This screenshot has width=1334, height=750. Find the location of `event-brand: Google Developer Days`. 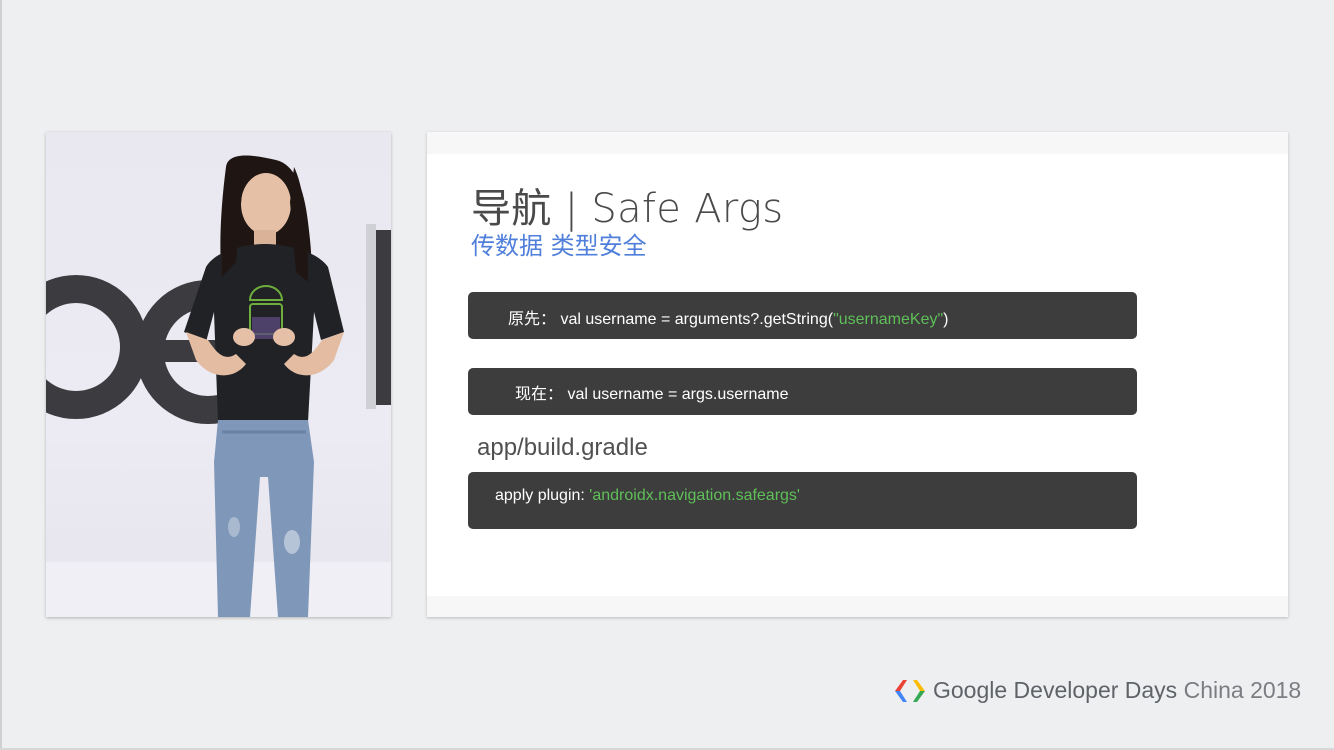

event-brand: Google Developer Days is located at coordinates (1055, 690).